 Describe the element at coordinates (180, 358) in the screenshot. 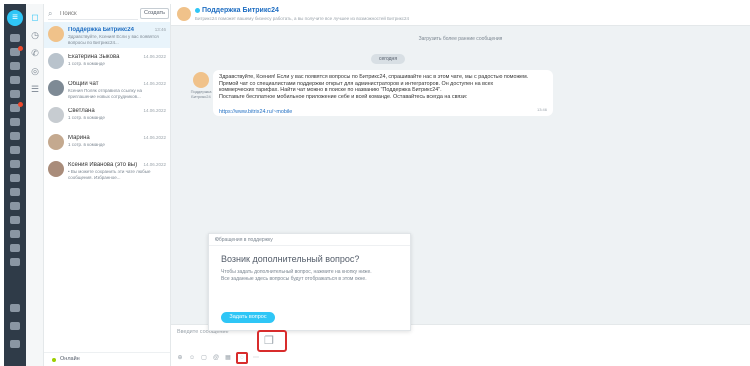

I see `attach-icon: ⊕` at that location.